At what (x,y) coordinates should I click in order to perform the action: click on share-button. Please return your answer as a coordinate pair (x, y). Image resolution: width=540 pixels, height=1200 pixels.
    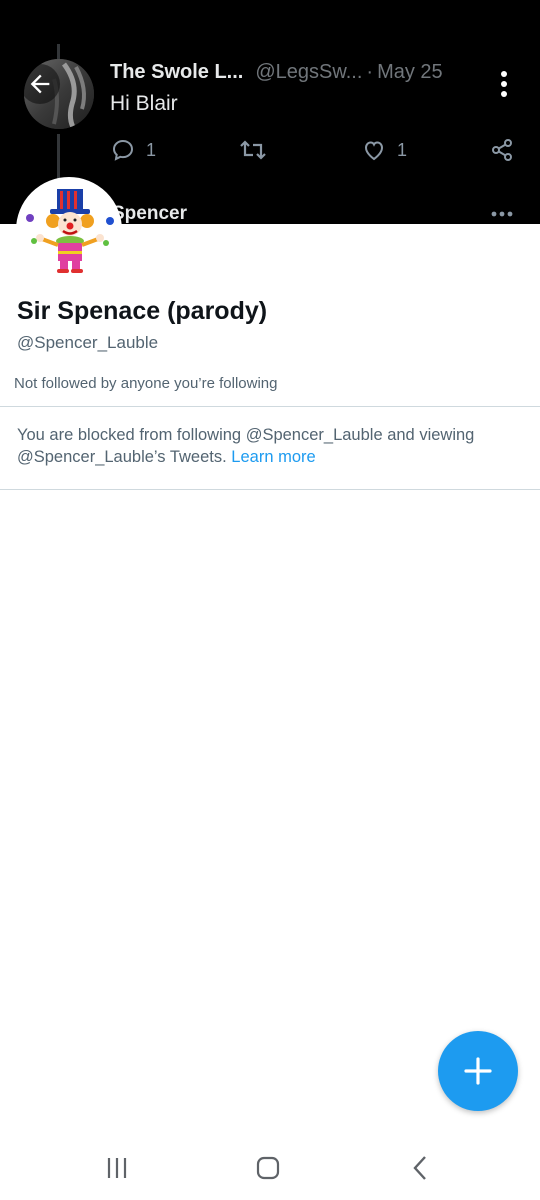
    Looking at the image, I should click on (502, 150).